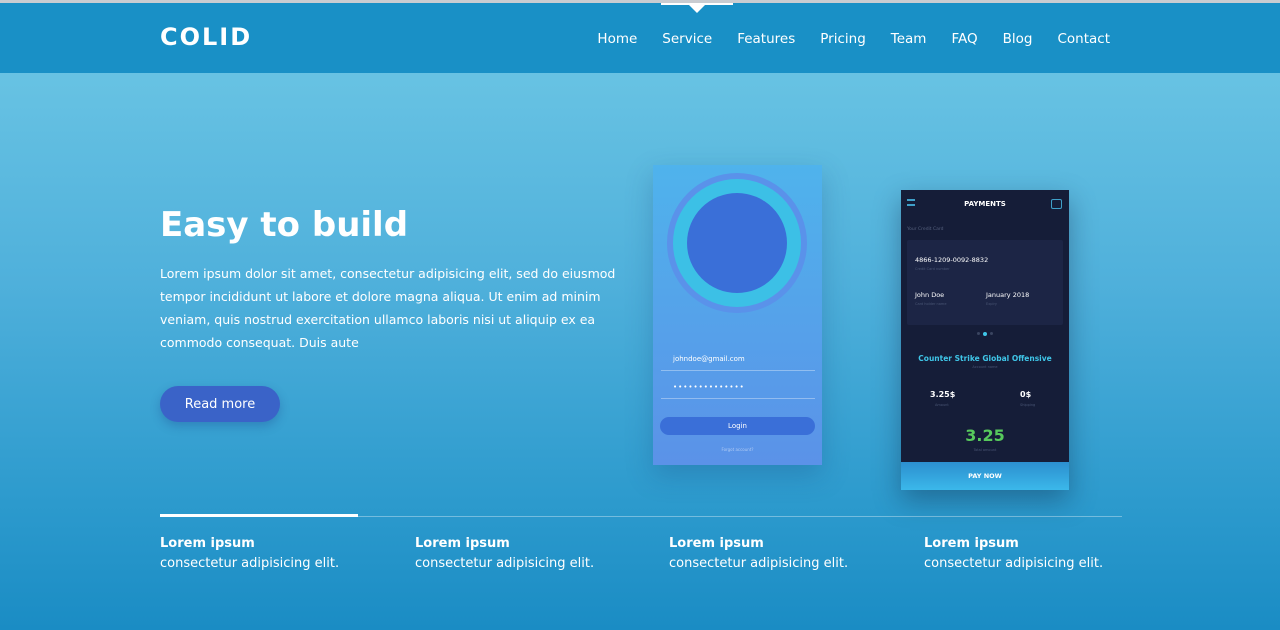 This screenshot has height=630, width=1280. I want to click on nav-faq: FAQ, so click(964, 39).